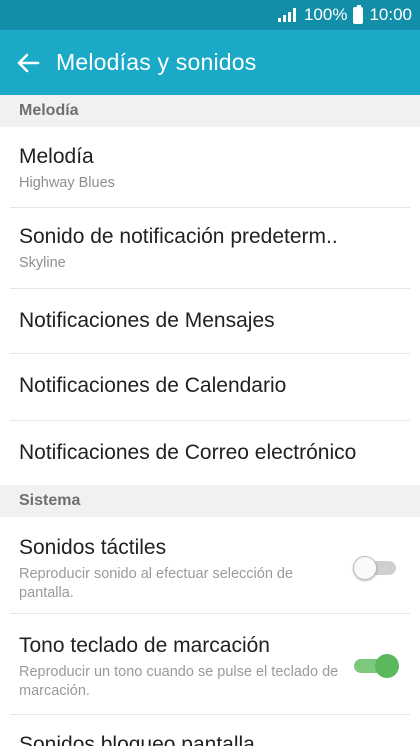 This screenshot has width=420, height=746. I want to click on page-title: Melodías y sonidos, so click(156, 62).